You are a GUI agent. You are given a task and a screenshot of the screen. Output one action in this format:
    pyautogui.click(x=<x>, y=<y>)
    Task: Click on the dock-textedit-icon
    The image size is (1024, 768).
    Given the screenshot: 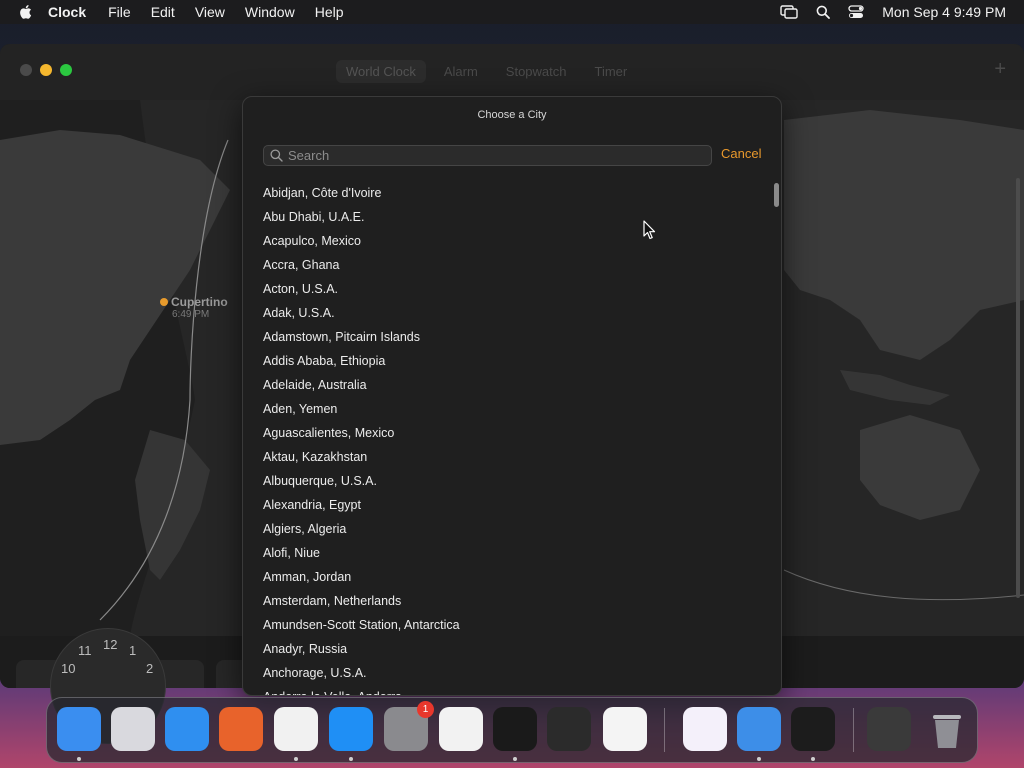 What is the action you would take?
    pyautogui.click(x=461, y=729)
    